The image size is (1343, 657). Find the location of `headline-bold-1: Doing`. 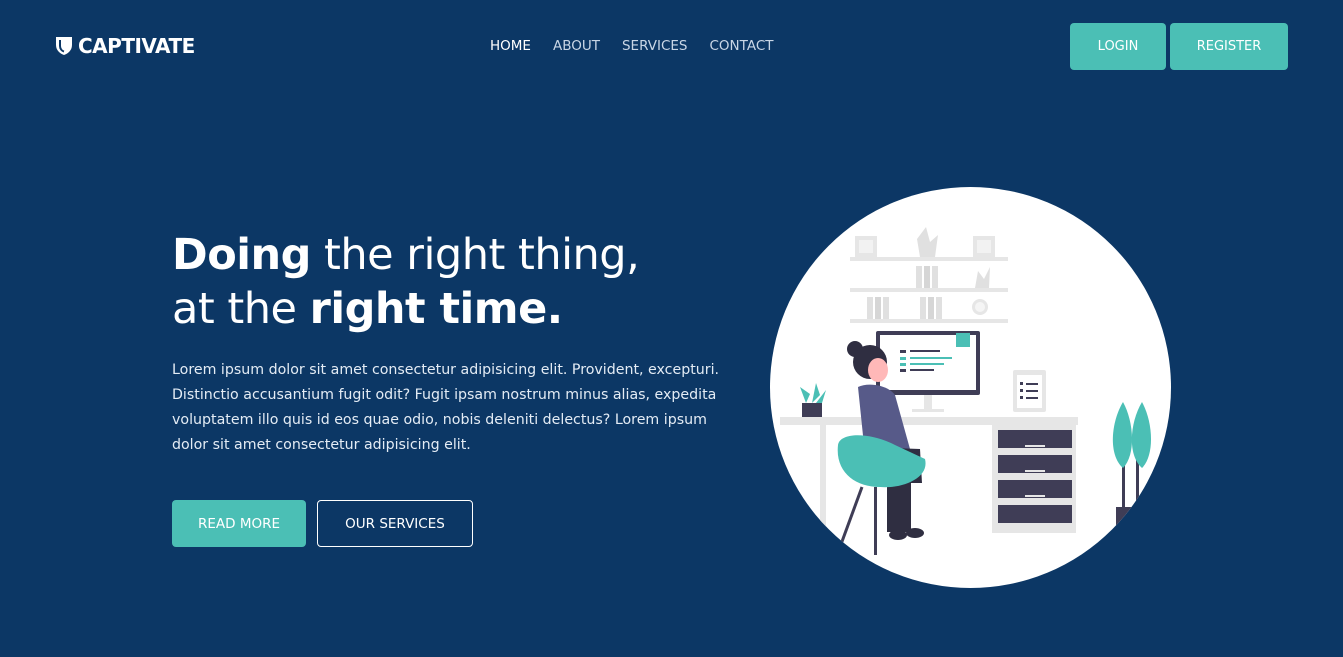

headline-bold-1: Doing is located at coordinates (241, 255).